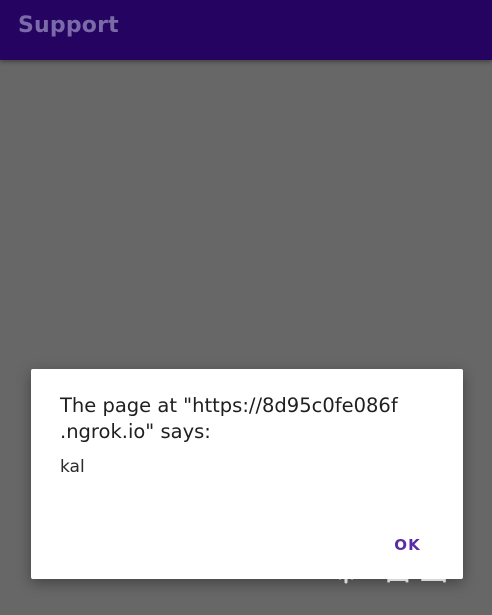  I want to click on watermark: 看雪, so click(395, 560).